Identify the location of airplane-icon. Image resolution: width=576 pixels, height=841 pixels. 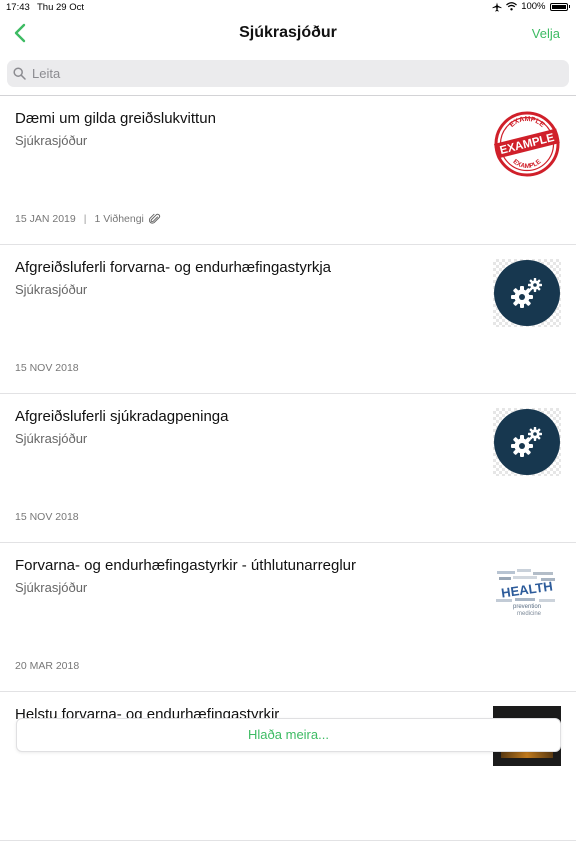
(497, 6).